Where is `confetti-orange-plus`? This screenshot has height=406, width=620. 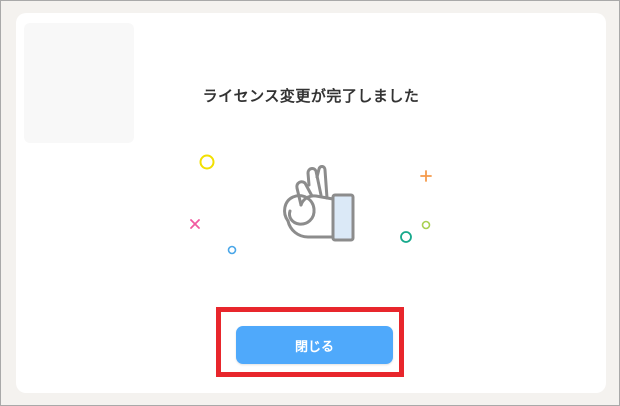 confetti-orange-plus is located at coordinates (426, 176).